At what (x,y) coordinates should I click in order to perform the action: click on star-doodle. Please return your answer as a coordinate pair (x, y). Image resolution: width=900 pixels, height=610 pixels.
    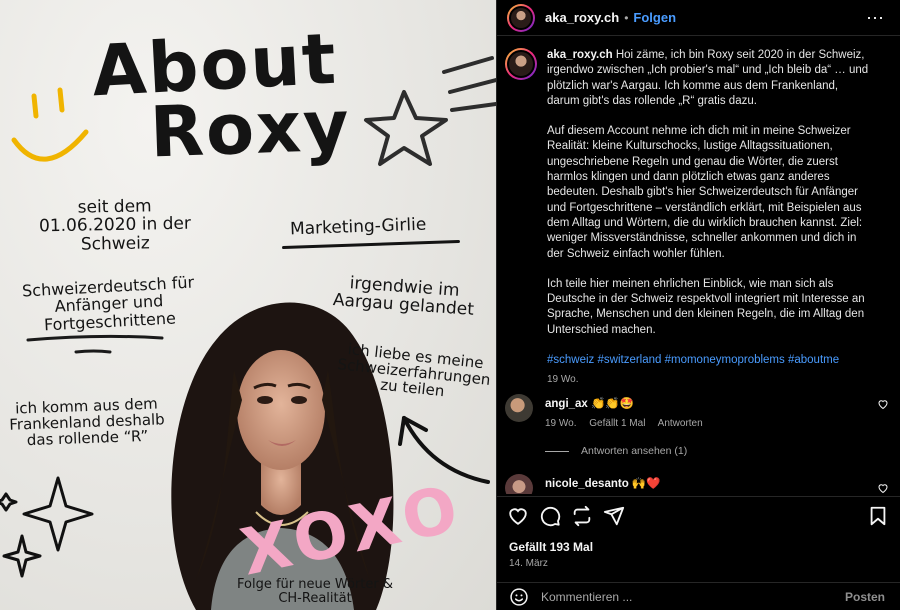
    Looking at the image, I should click on (430, 111).